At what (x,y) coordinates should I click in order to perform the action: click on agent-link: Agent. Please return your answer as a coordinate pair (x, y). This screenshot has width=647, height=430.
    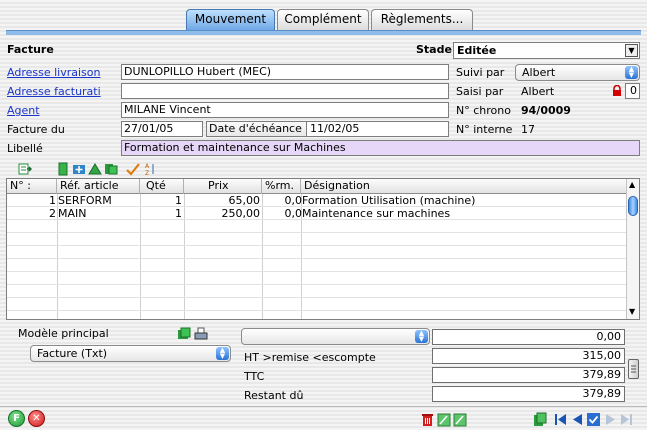
    Looking at the image, I should click on (23, 110).